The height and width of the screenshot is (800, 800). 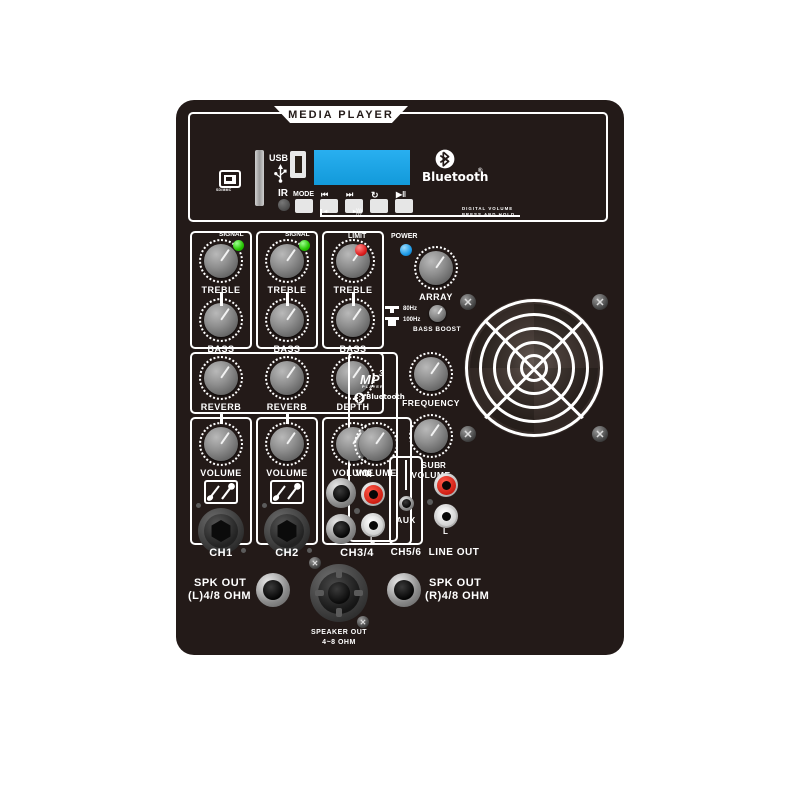 What do you see at coordinates (309, 550) in the screenshot?
I see `screw-ch2-br` at bounding box center [309, 550].